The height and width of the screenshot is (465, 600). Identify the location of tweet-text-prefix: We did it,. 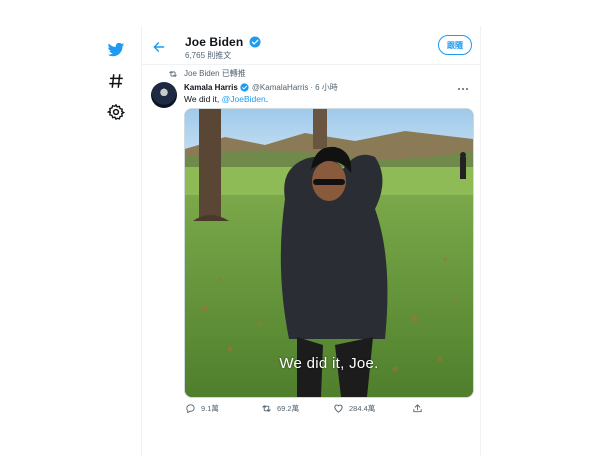
(203, 99).